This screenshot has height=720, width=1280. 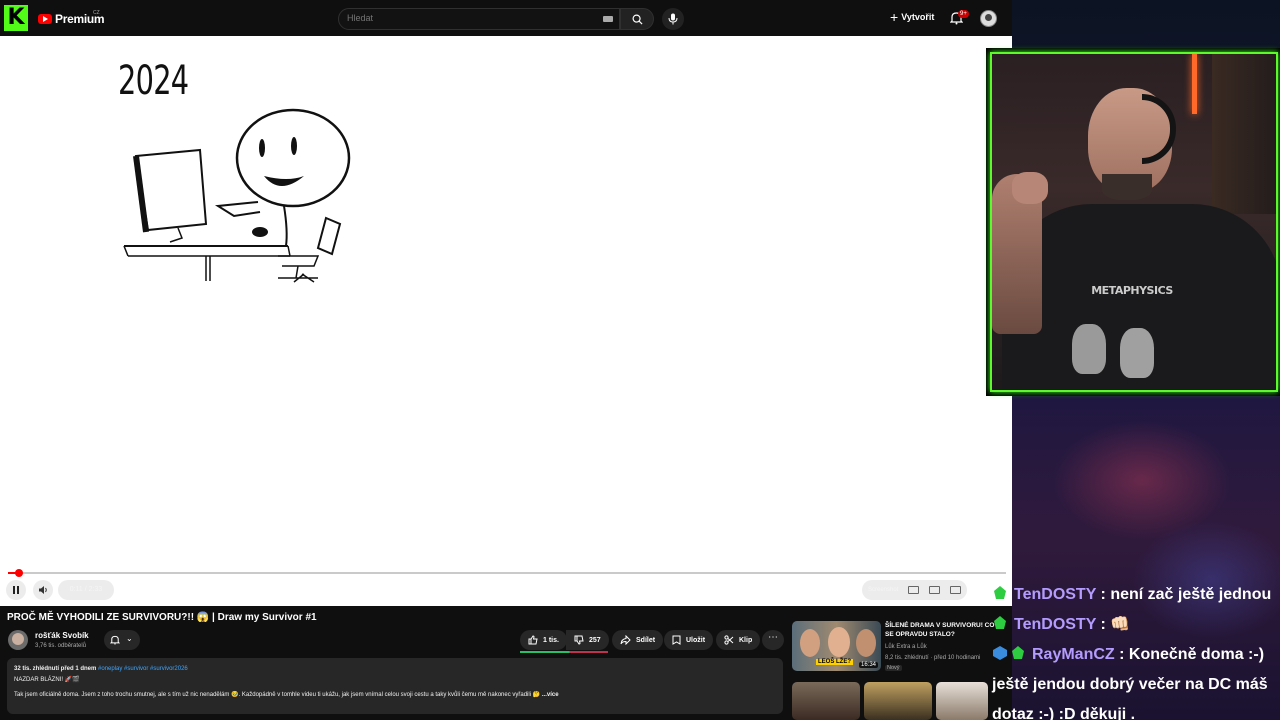 I want to click on channel-avatar, so click(x=18, y=640).